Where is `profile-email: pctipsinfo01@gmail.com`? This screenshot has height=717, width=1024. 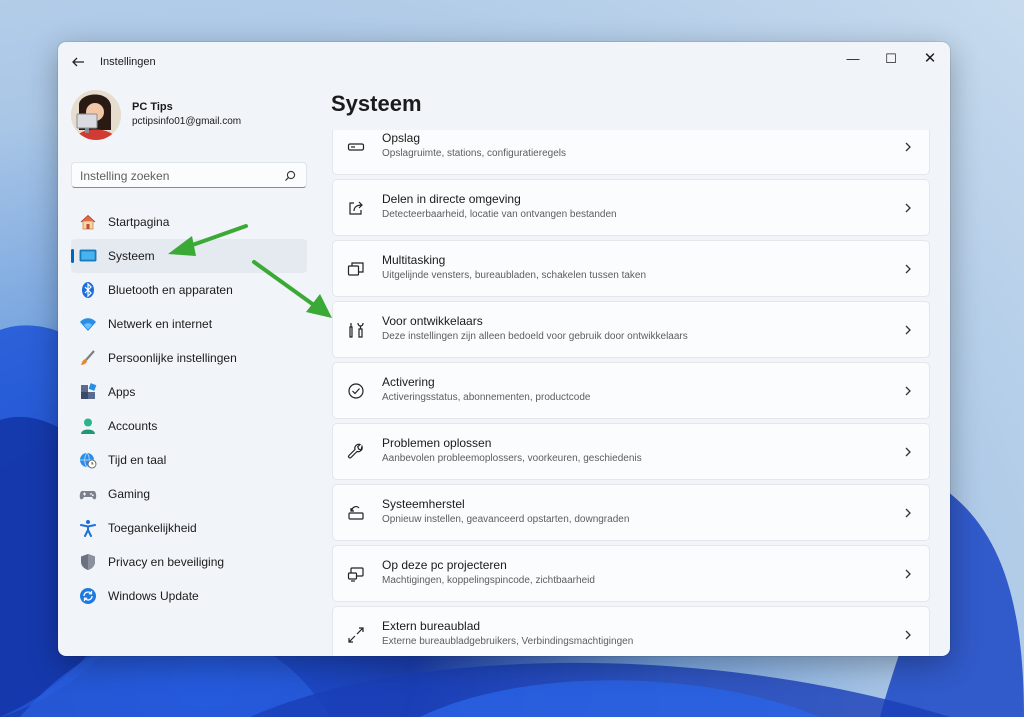 profile-email: pctipsinfo01@gmail.com is located at coordinates (187, 121).